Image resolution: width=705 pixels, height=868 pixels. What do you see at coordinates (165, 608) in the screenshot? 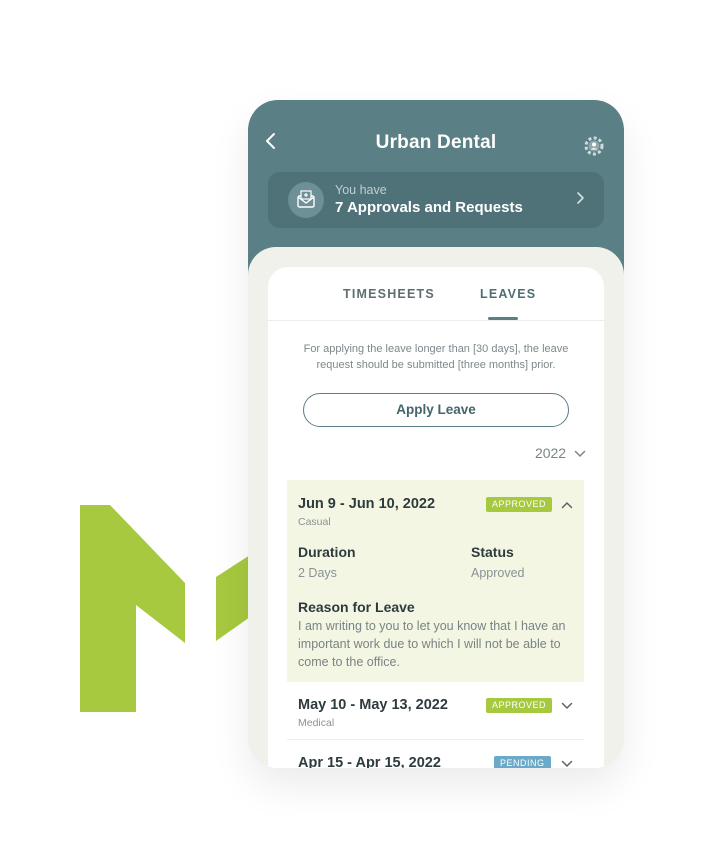
I see `brand-logo` at bounding box center [165, 608].